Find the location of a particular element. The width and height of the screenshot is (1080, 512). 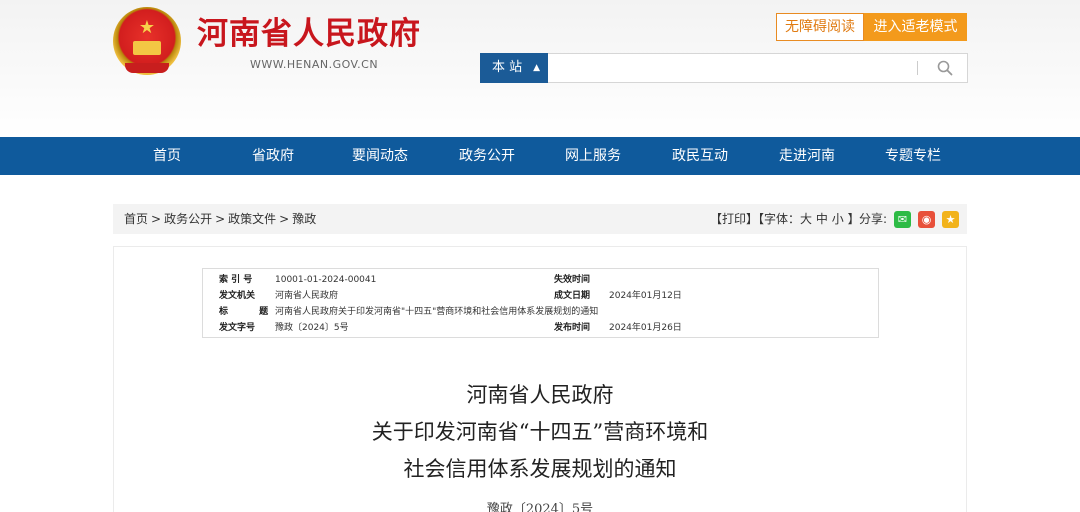

breadcrumb-item-policy-documents: 政策文件 is located at coordinates (252, 219).